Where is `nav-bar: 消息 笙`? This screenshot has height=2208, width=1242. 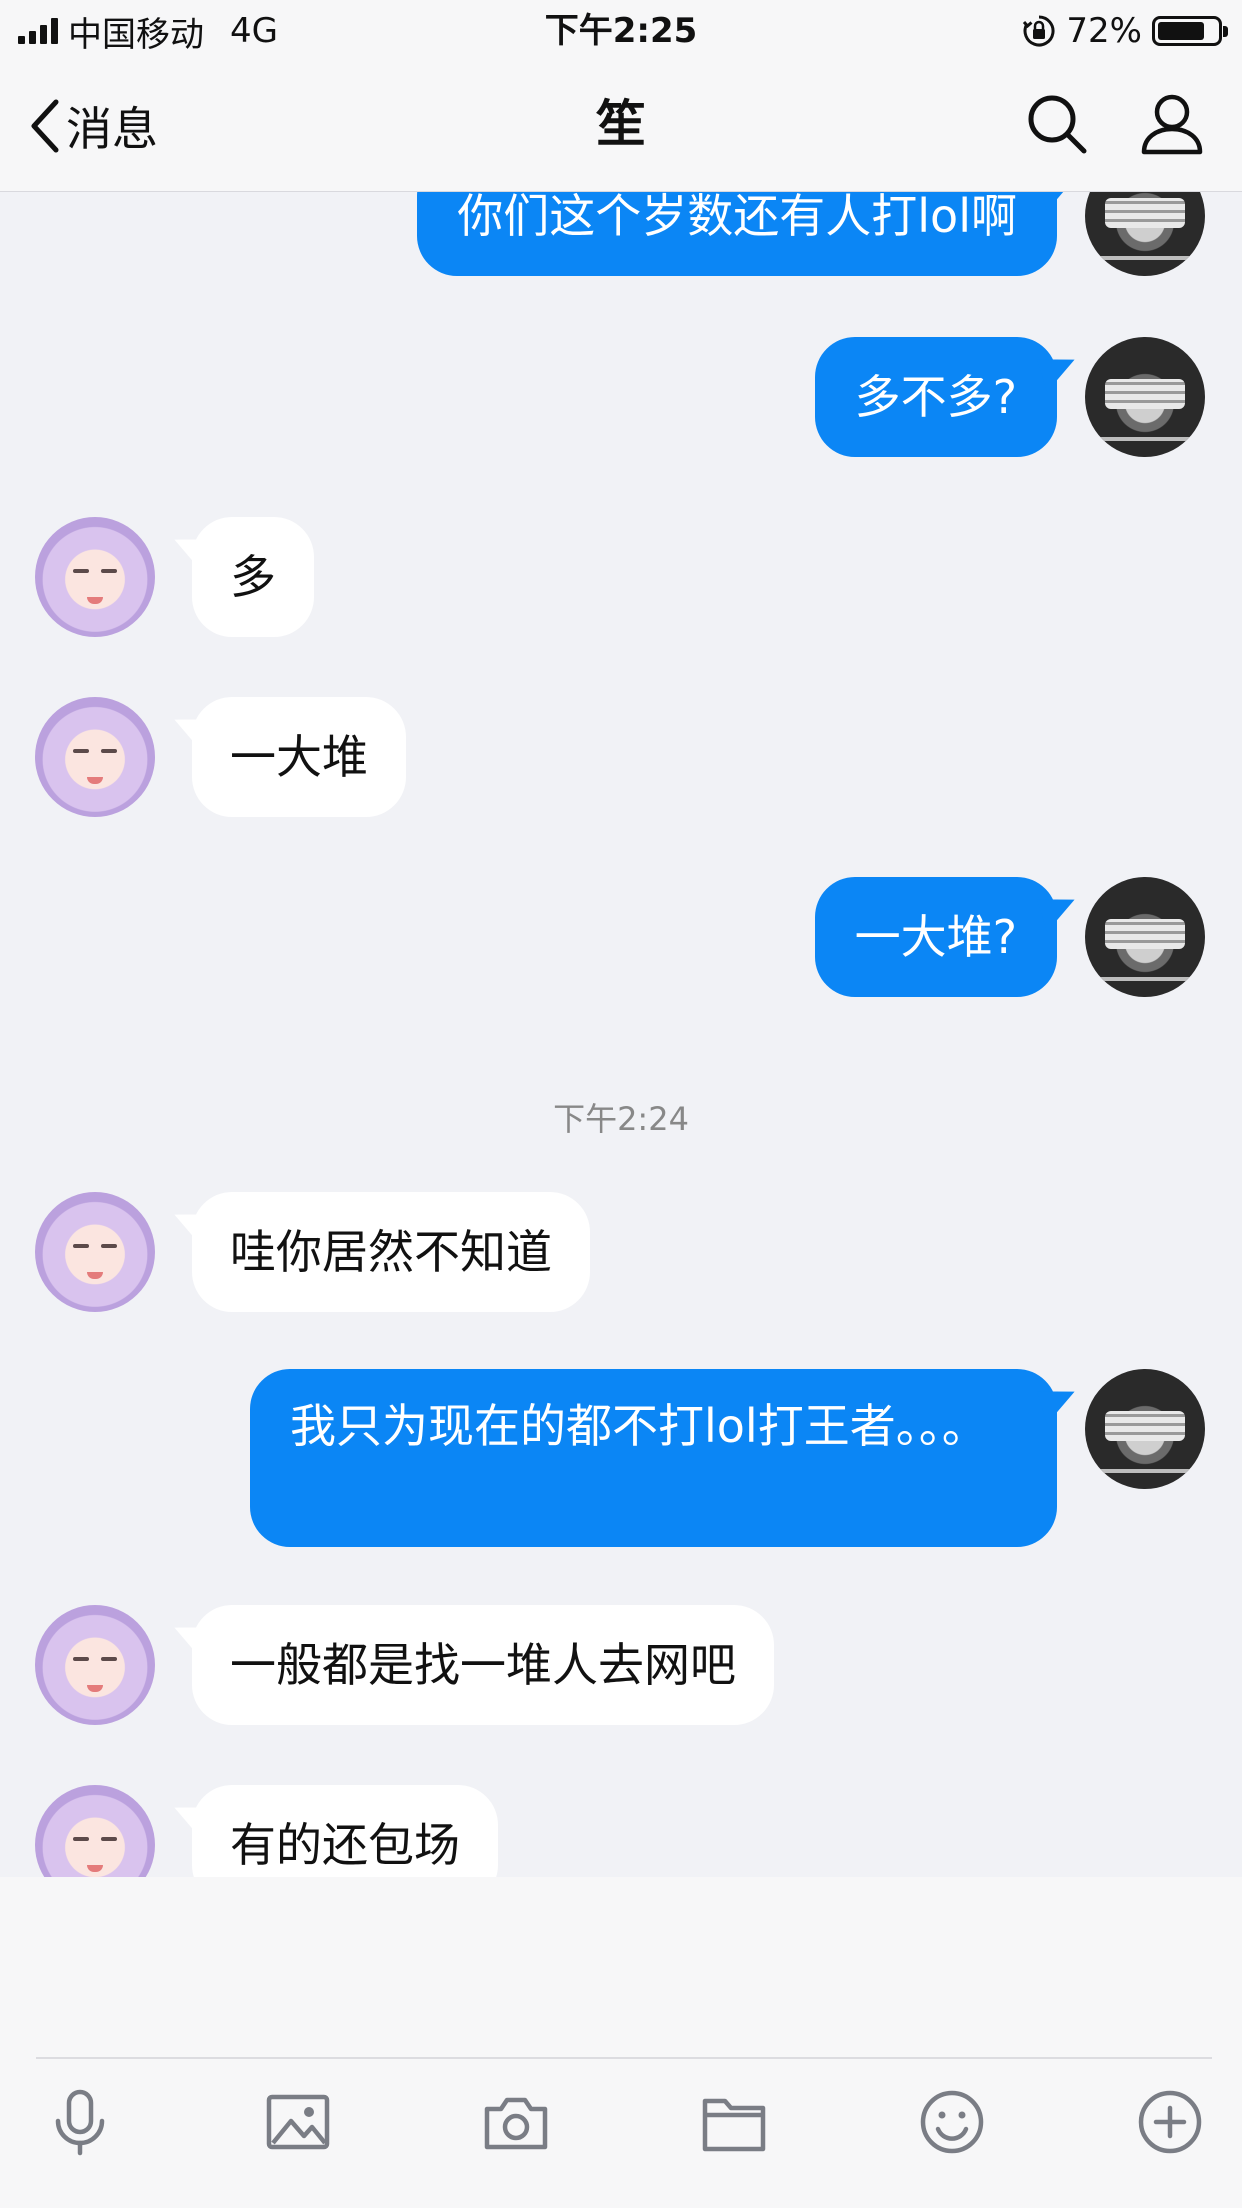 nav-bar: 消息 笙 is located at coordinates (621, 127).